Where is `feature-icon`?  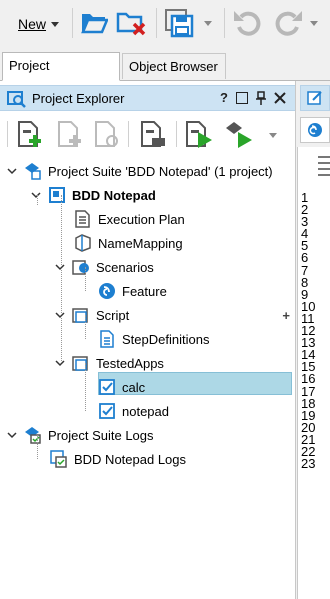 feature-icon is located at coordinates (315, 130).